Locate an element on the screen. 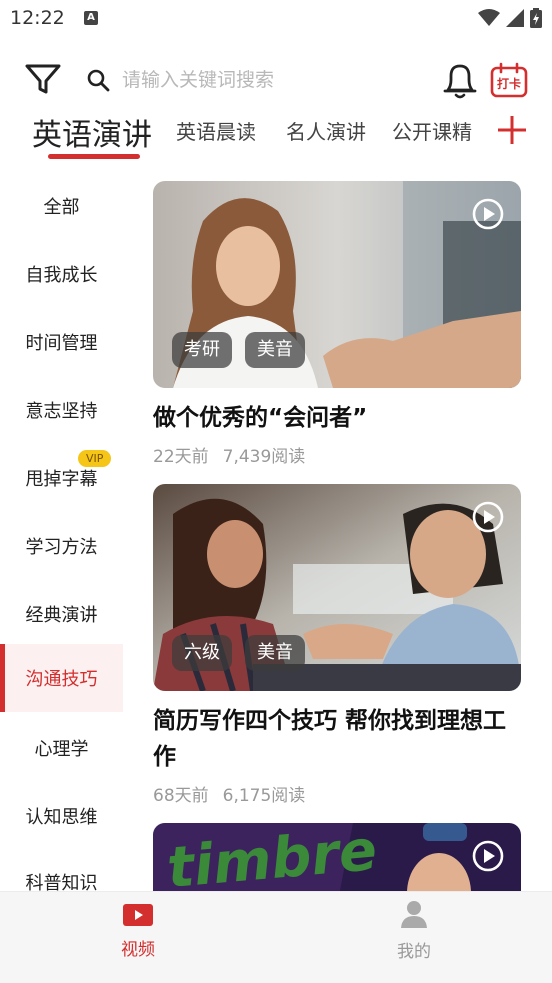  status-bar: 12:22 A is located at coordinates (276, 19).